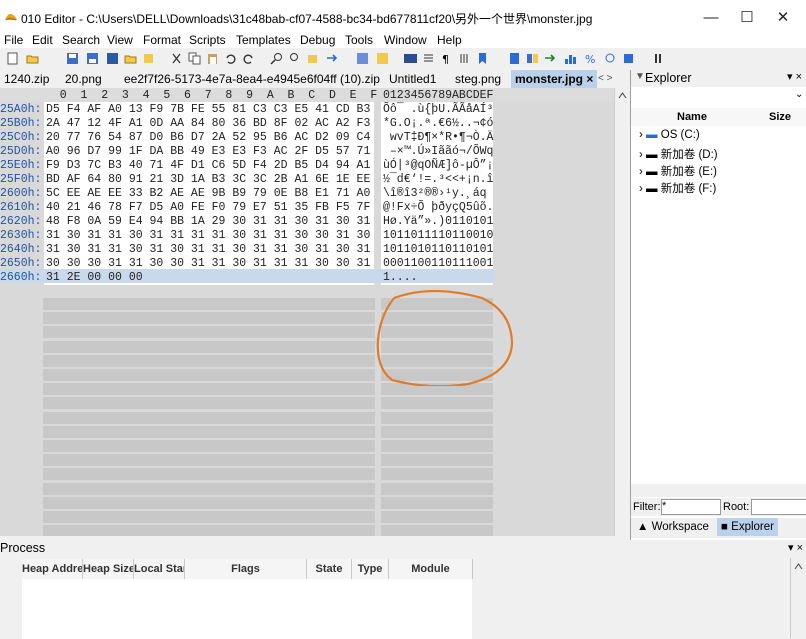 Image resolution: width=806 pixels, height=639 pixels. Describe the element at coordinates (159, 569) in the screenshot. I see `col-local-start: Local Start` at that location.